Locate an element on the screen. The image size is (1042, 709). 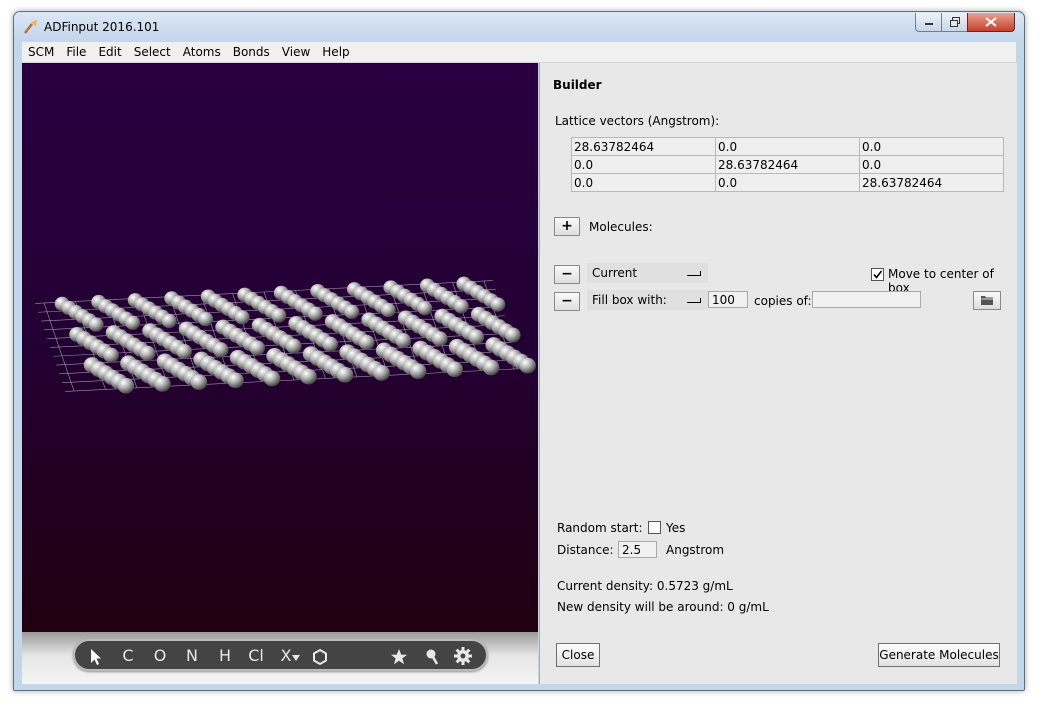
molecule-source-dropdown: Current is located at coordinates (647, 273).